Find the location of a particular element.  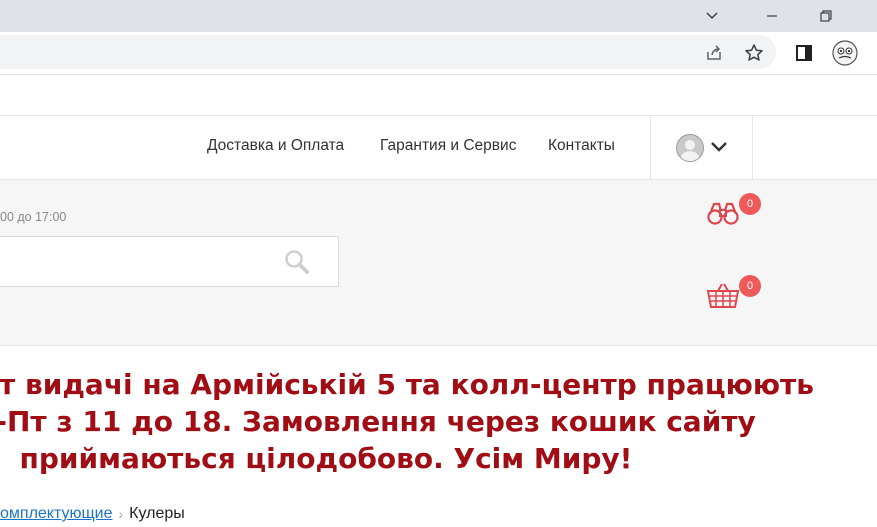

minimize-icon is located at coordinates (772, 16).